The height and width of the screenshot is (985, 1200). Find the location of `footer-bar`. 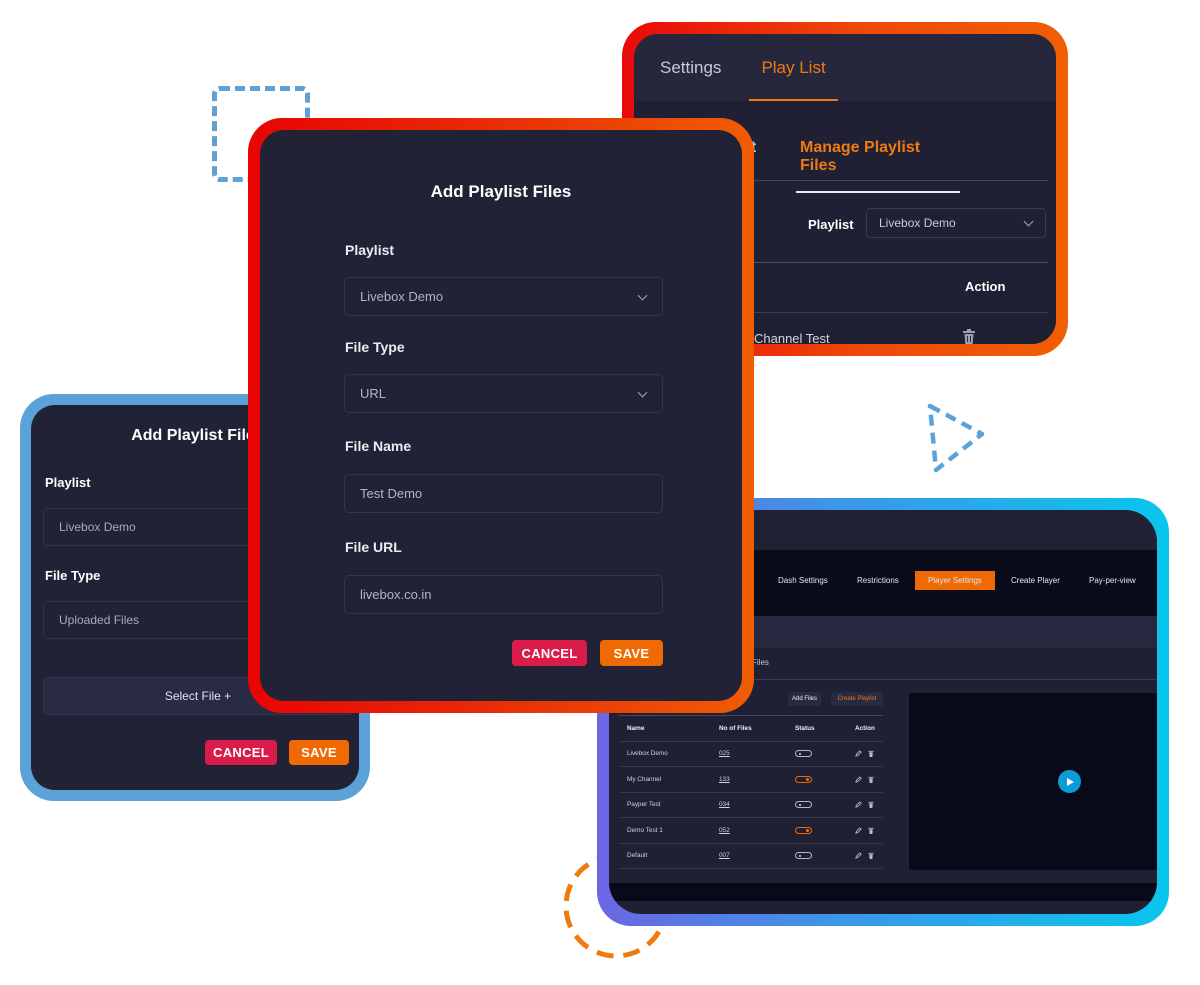

footer-bar is located at coordinates (883, 892).